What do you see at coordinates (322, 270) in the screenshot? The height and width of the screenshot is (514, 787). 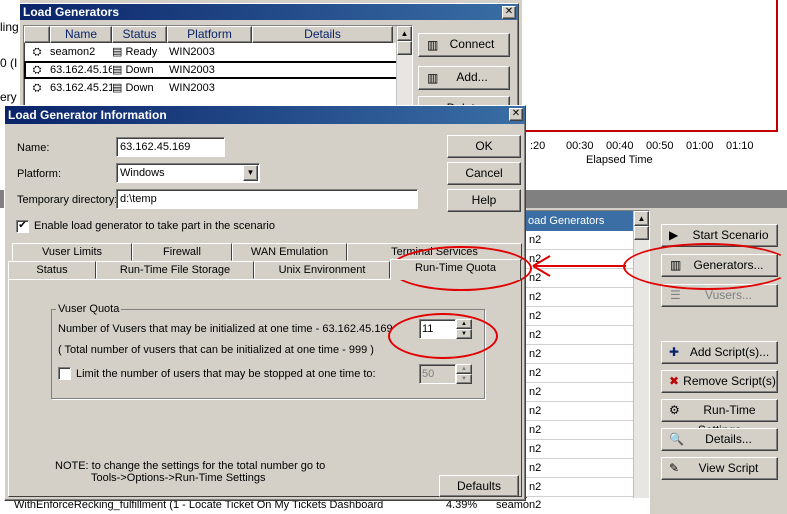 I see `tab-unix-environment: Unix Environment` at bounding box center [322, 270].